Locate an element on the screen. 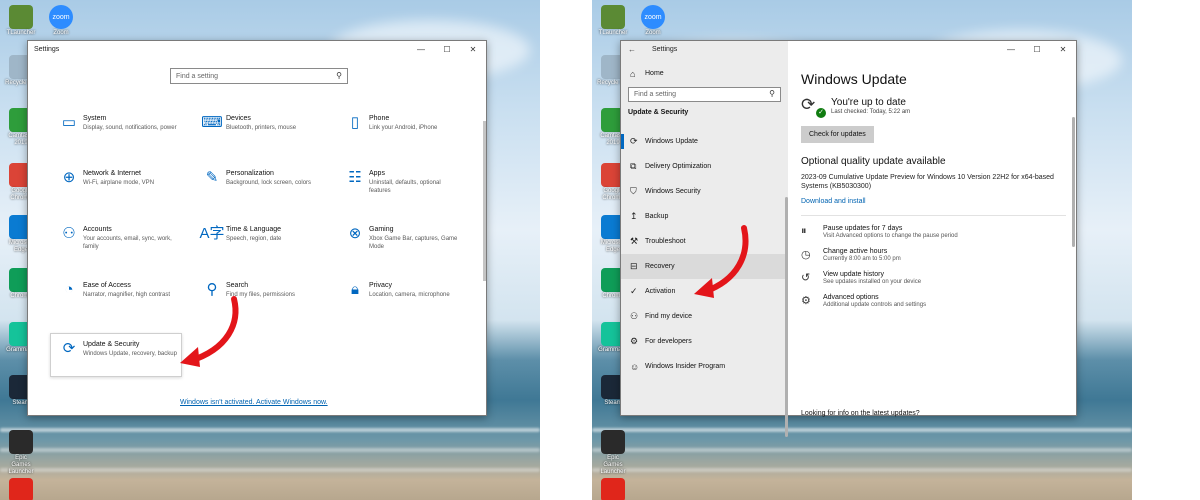 The image size is (1200, 500). check-for-updates-button: Check for updates is located at coordinates (837, 134).